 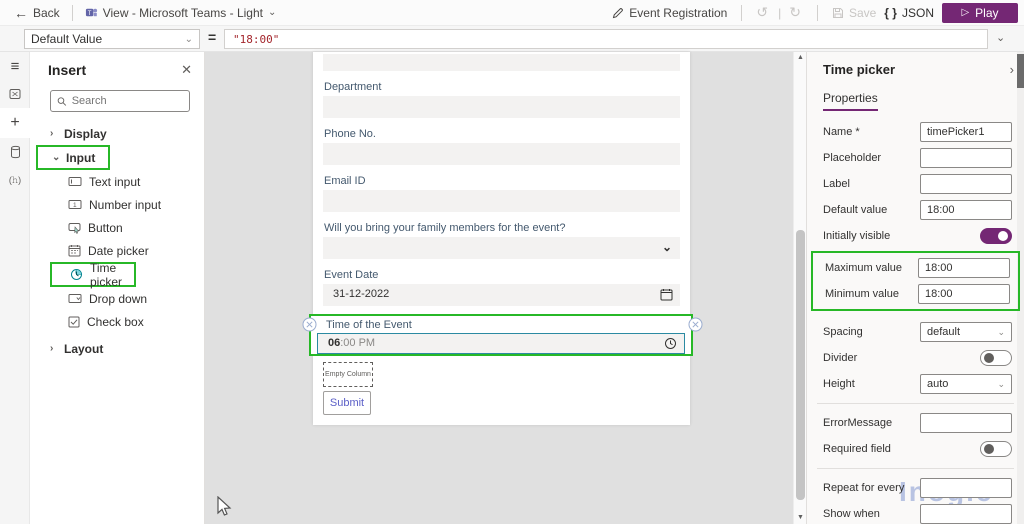 I want to click on properties-scrollbar-thumb, so click(x=1020, y=71).